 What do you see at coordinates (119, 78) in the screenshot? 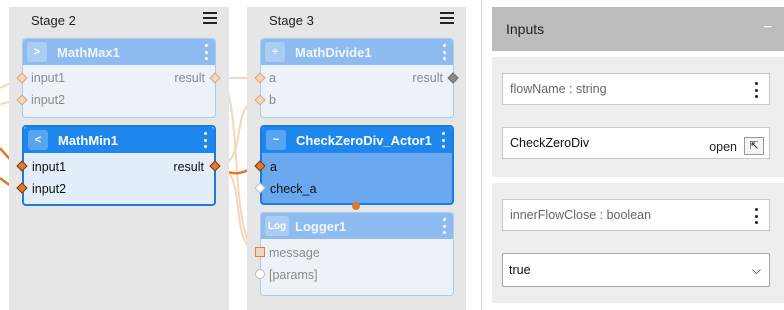
I see `node-mathmax: > MathMax1 input1 input2 result` at bounding box center [119, 78].